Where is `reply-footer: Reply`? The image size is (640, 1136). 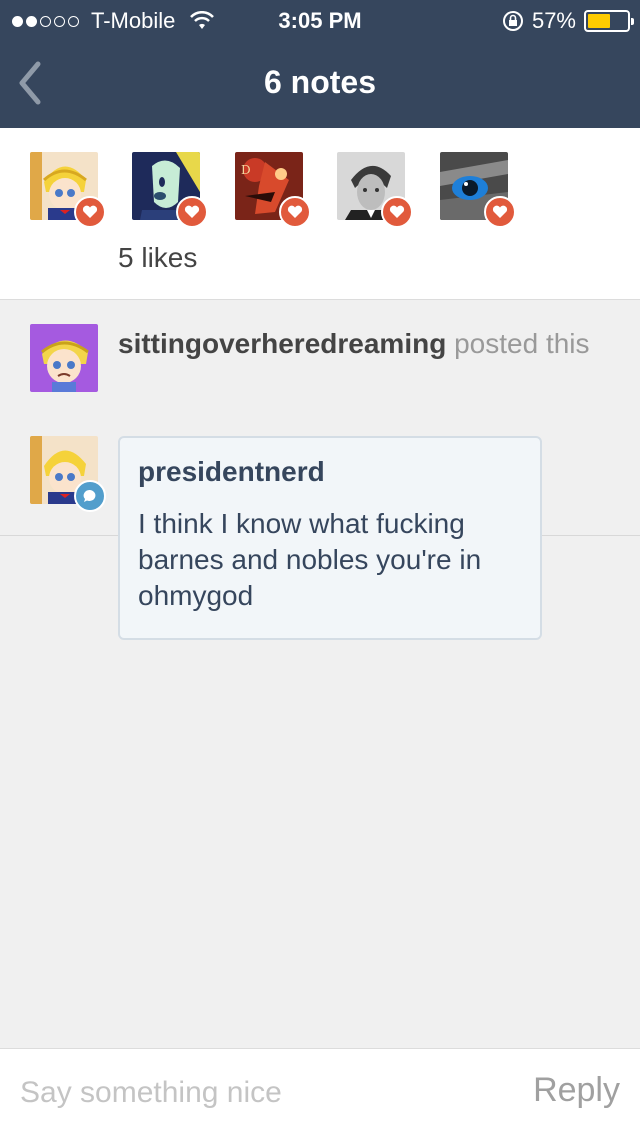
reply-footer: Reply is located at coordinates (320, 1092).